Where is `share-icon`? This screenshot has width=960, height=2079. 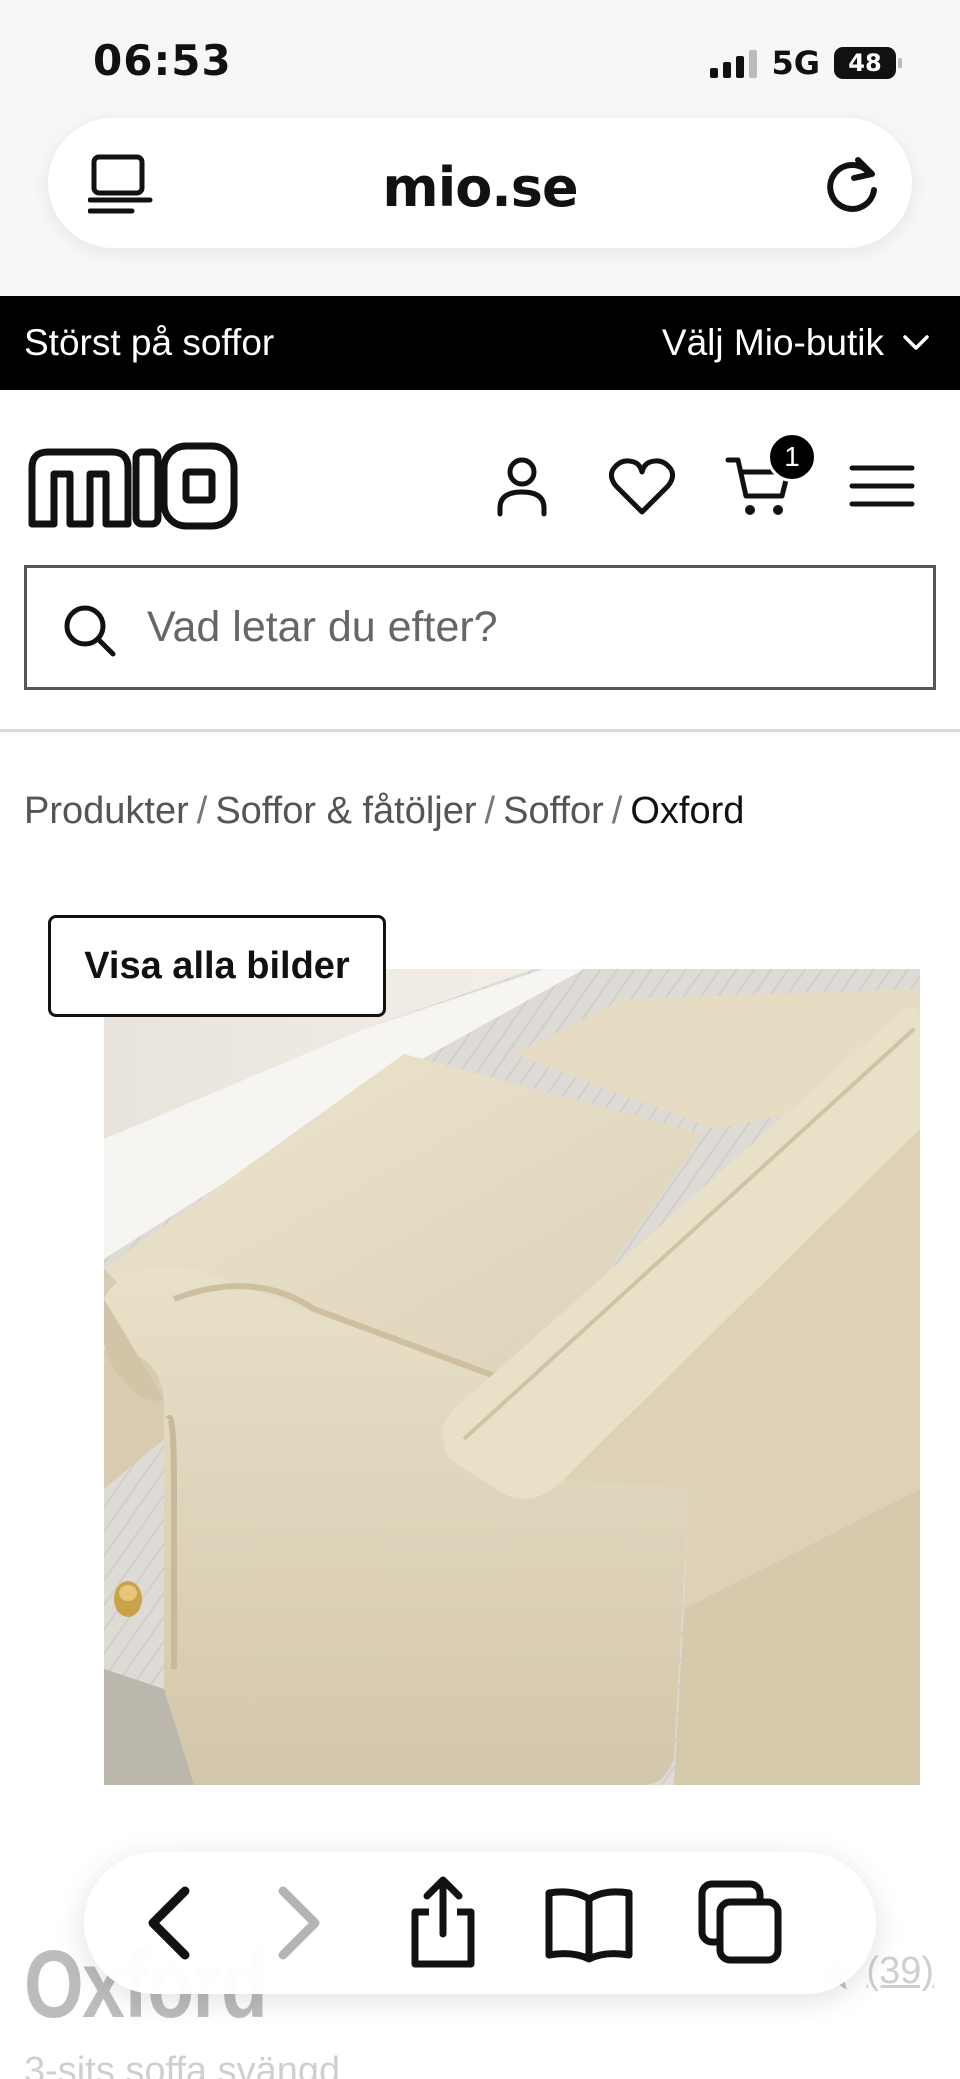 share-icon is located at coordinates (443, 1922).